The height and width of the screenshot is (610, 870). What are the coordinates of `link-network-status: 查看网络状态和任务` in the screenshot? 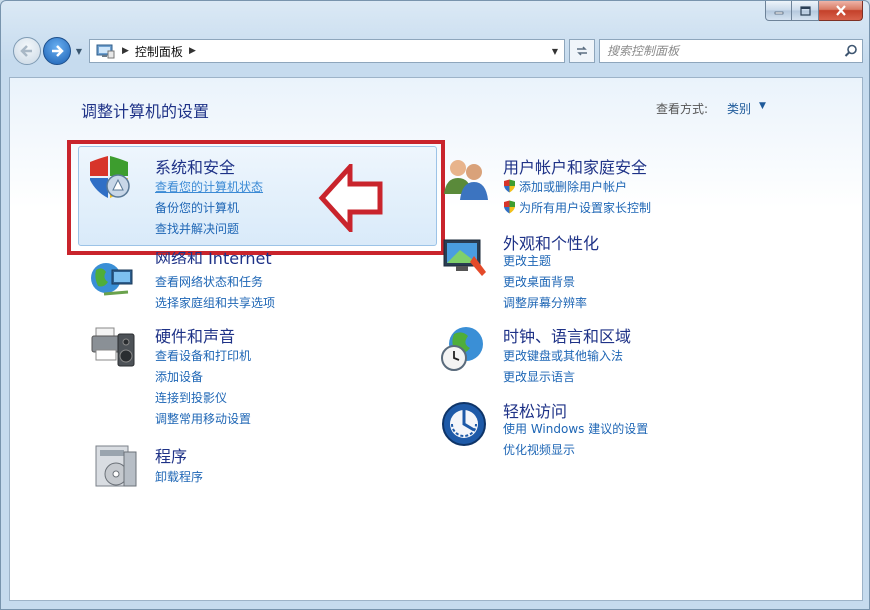 It's located at (209, 281).